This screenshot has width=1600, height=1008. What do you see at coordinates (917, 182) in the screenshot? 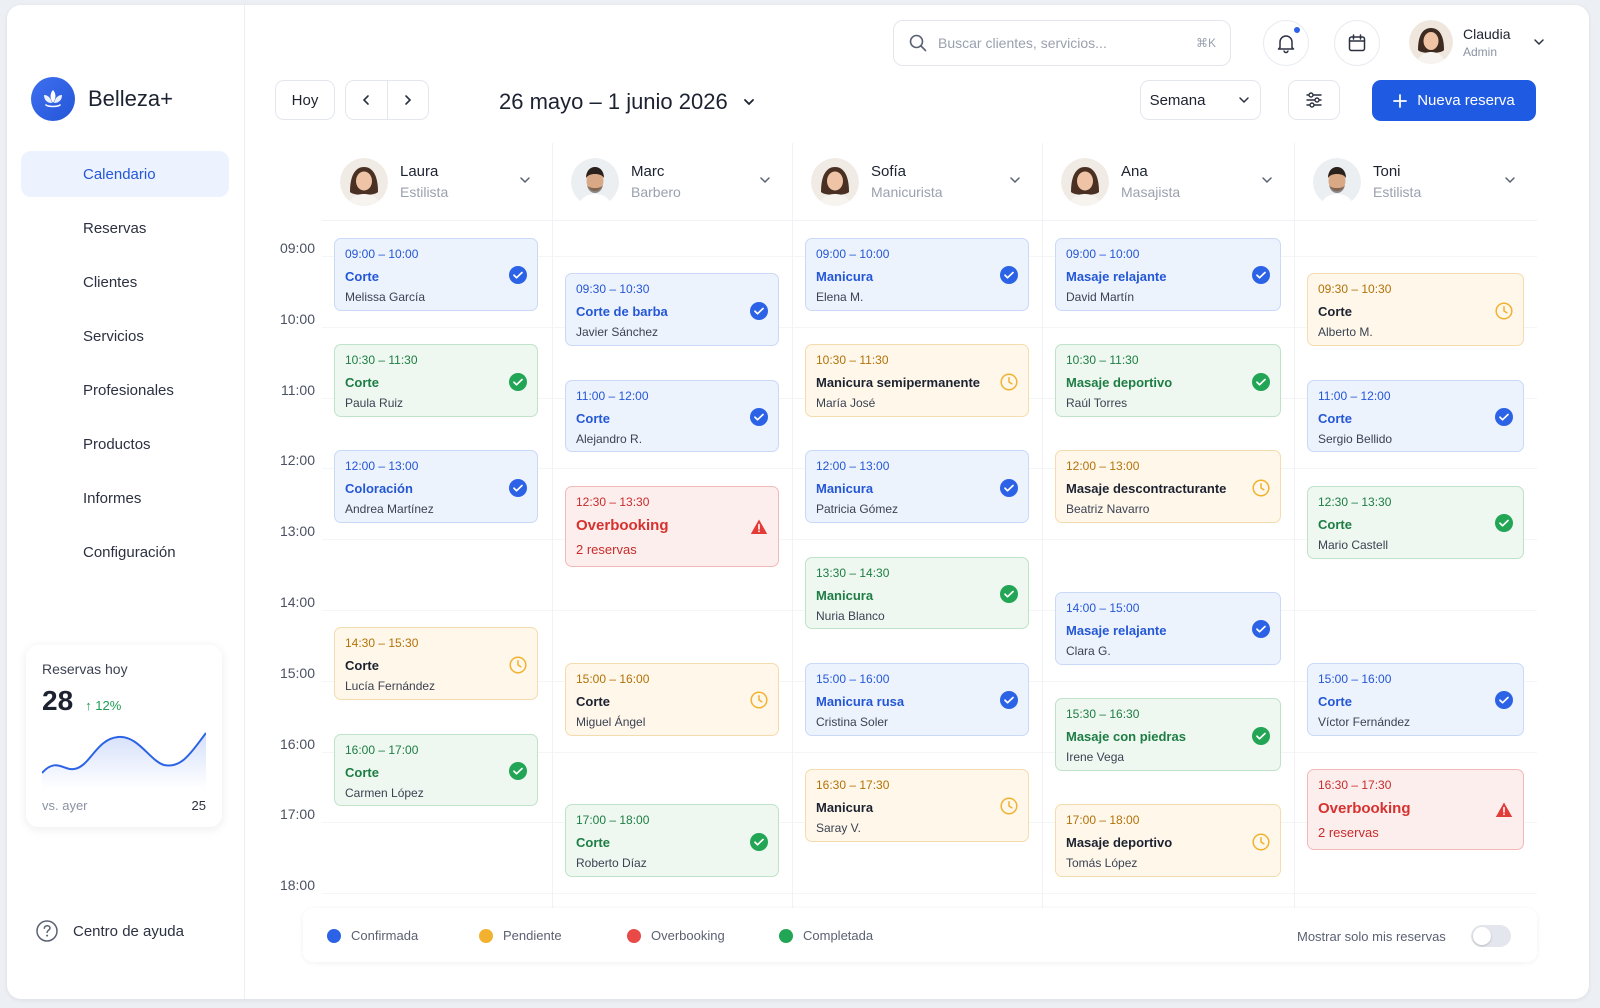
I see `staff-header: Sofía Manicurista` at bounding box center [917, 182].